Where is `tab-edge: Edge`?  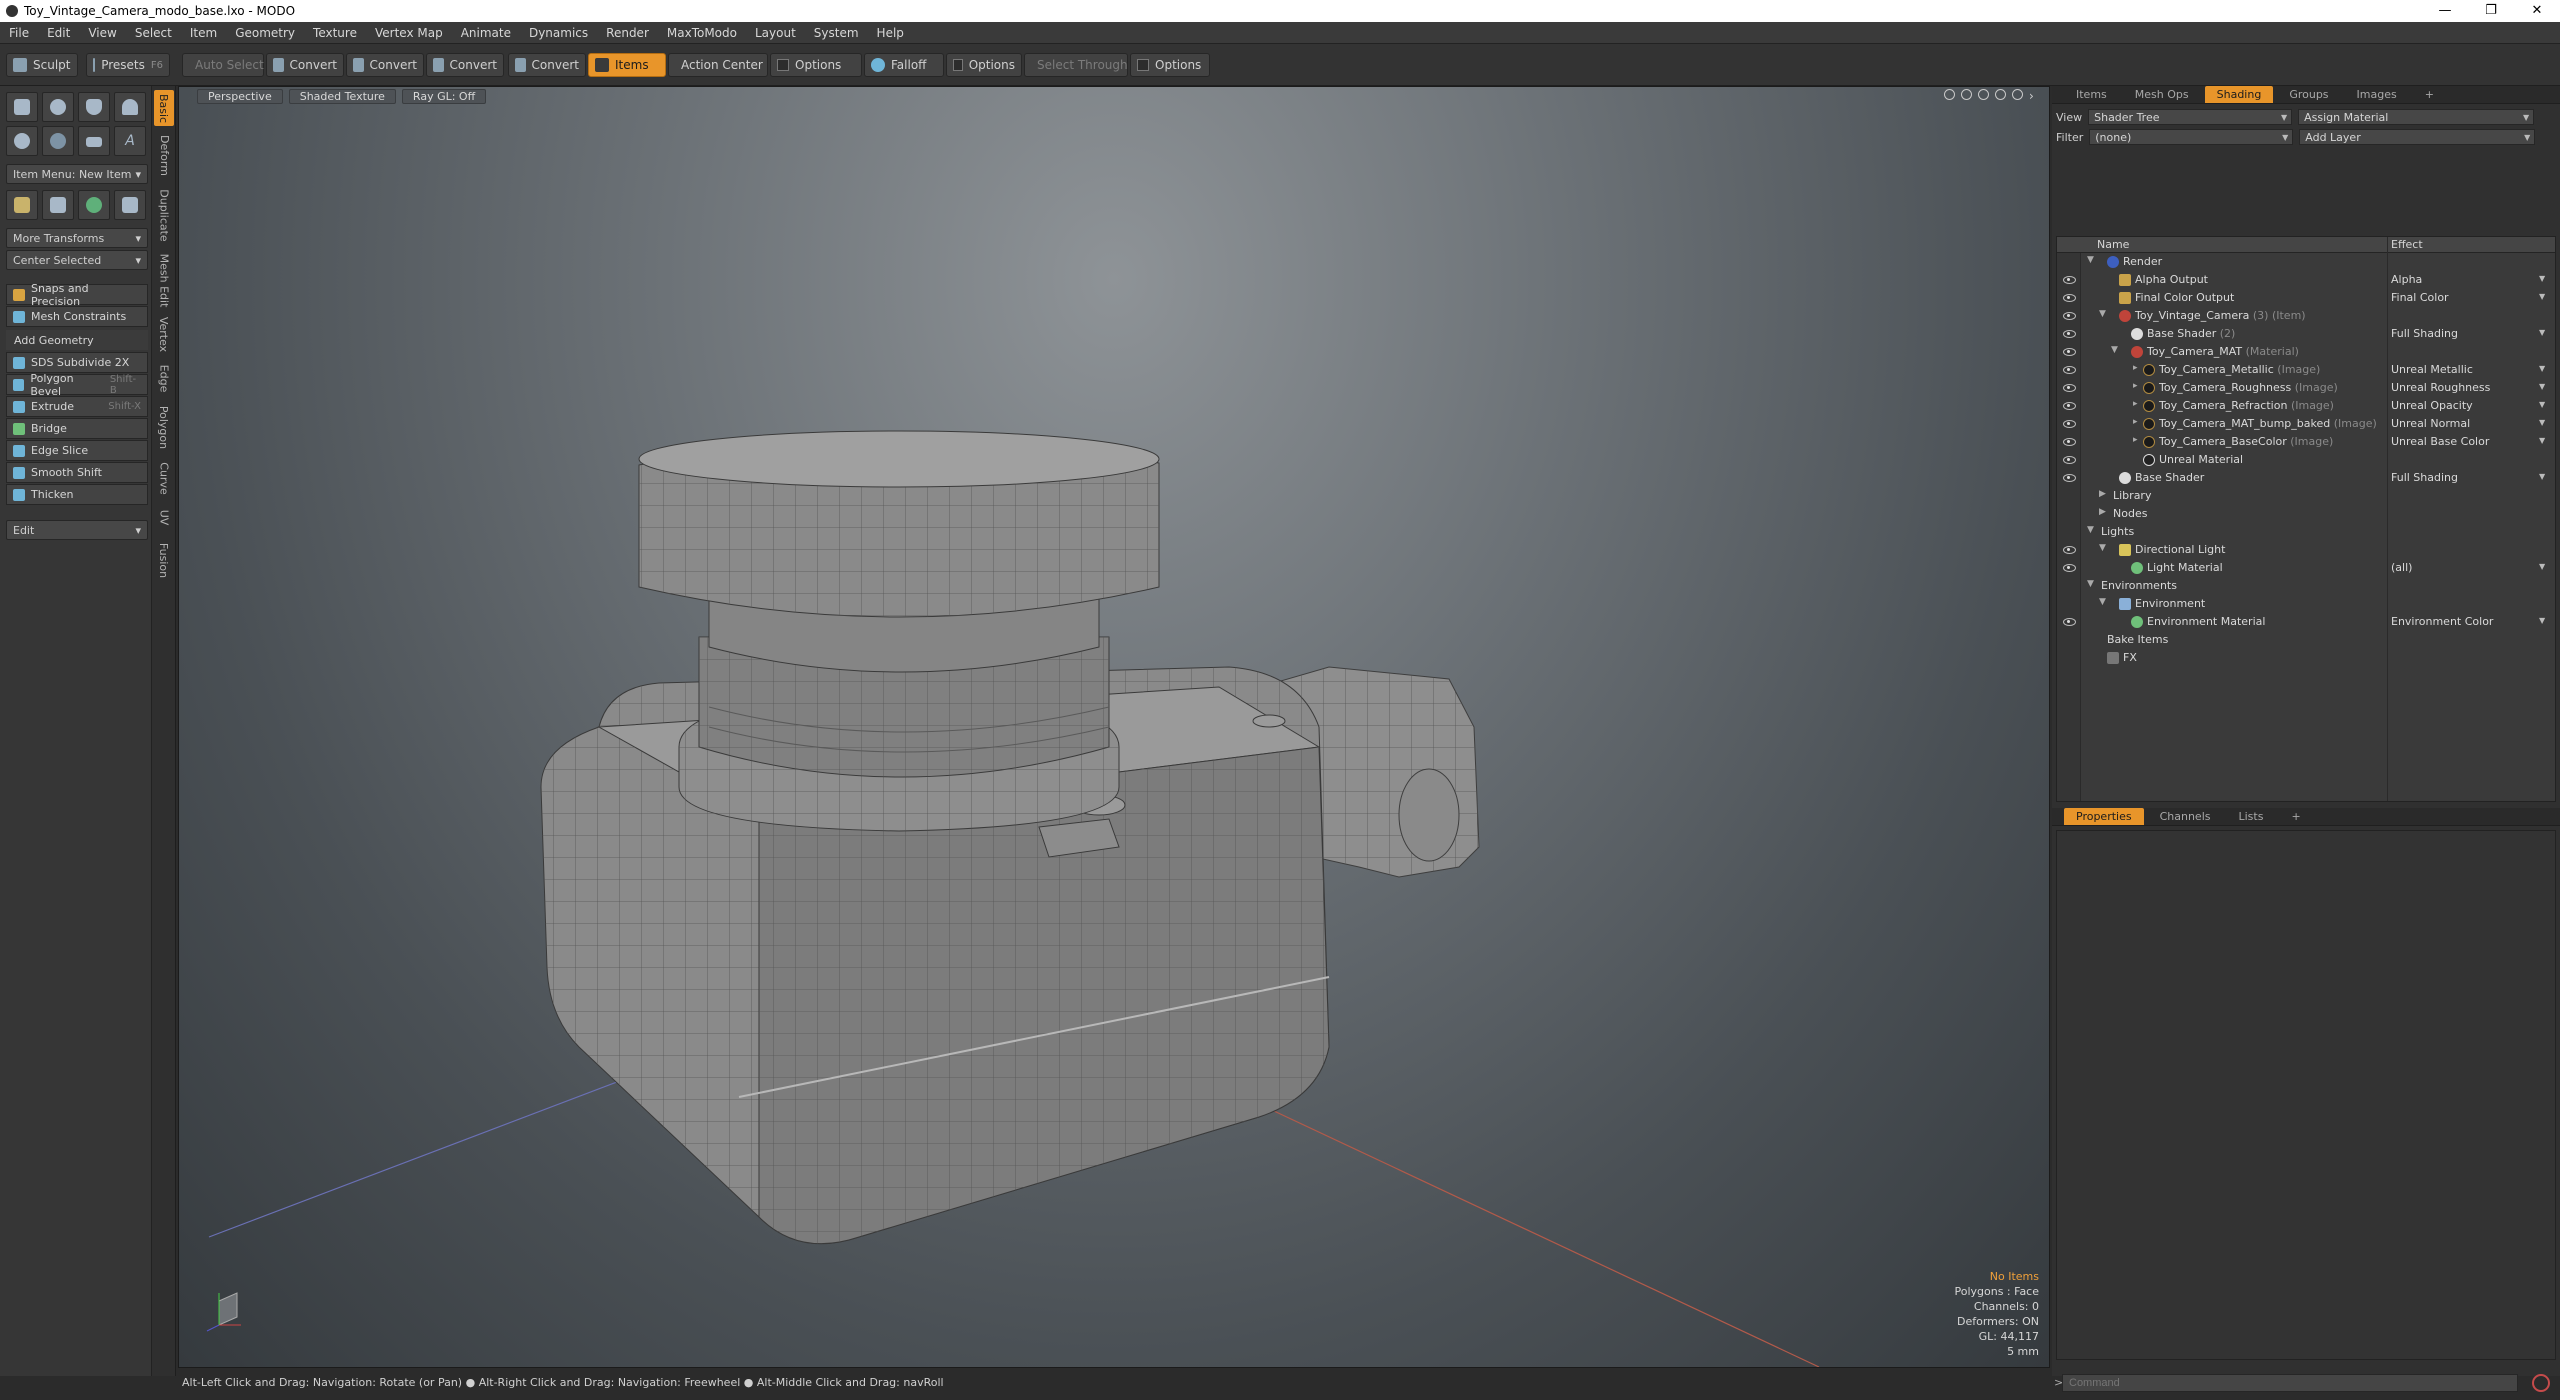
tab-edge: Edge is located at coordinates (164, 378).